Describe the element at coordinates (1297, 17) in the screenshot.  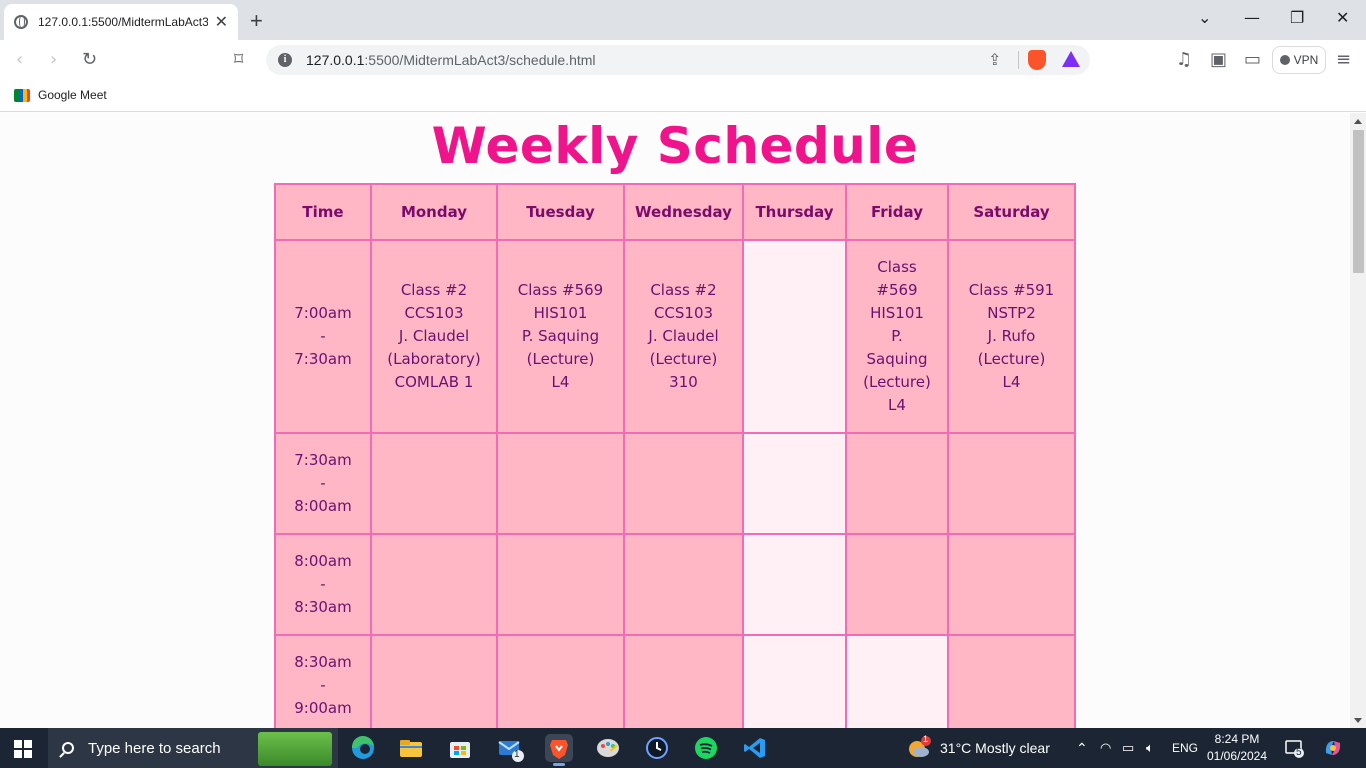
I see `restore-icon: ❐` at that location.